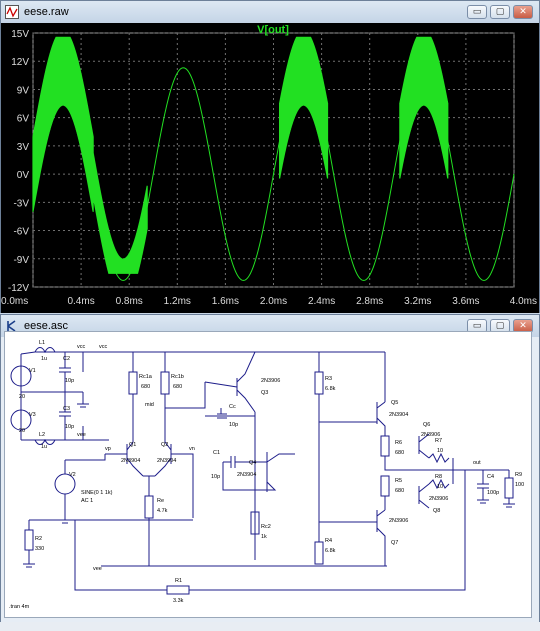  What do you see at coordinates (426, 425) in the screenshot?
I see `label-Q6: Q6` at bounding box center [426, 425].